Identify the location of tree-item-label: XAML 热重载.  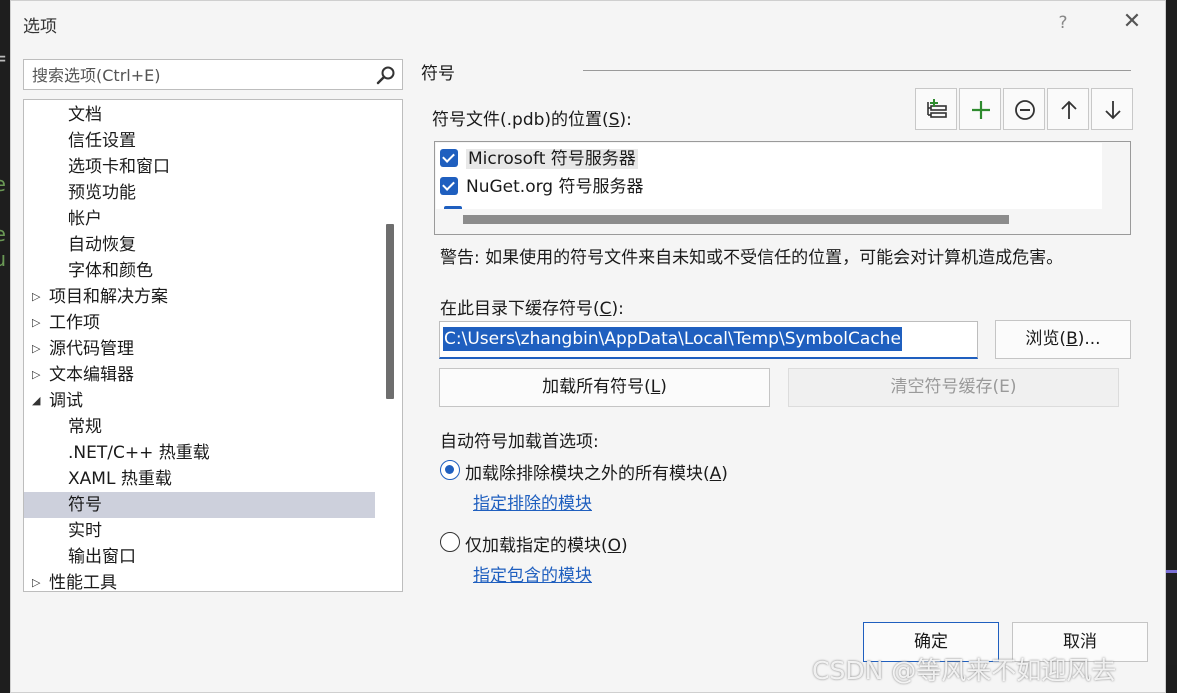
(120, 479).